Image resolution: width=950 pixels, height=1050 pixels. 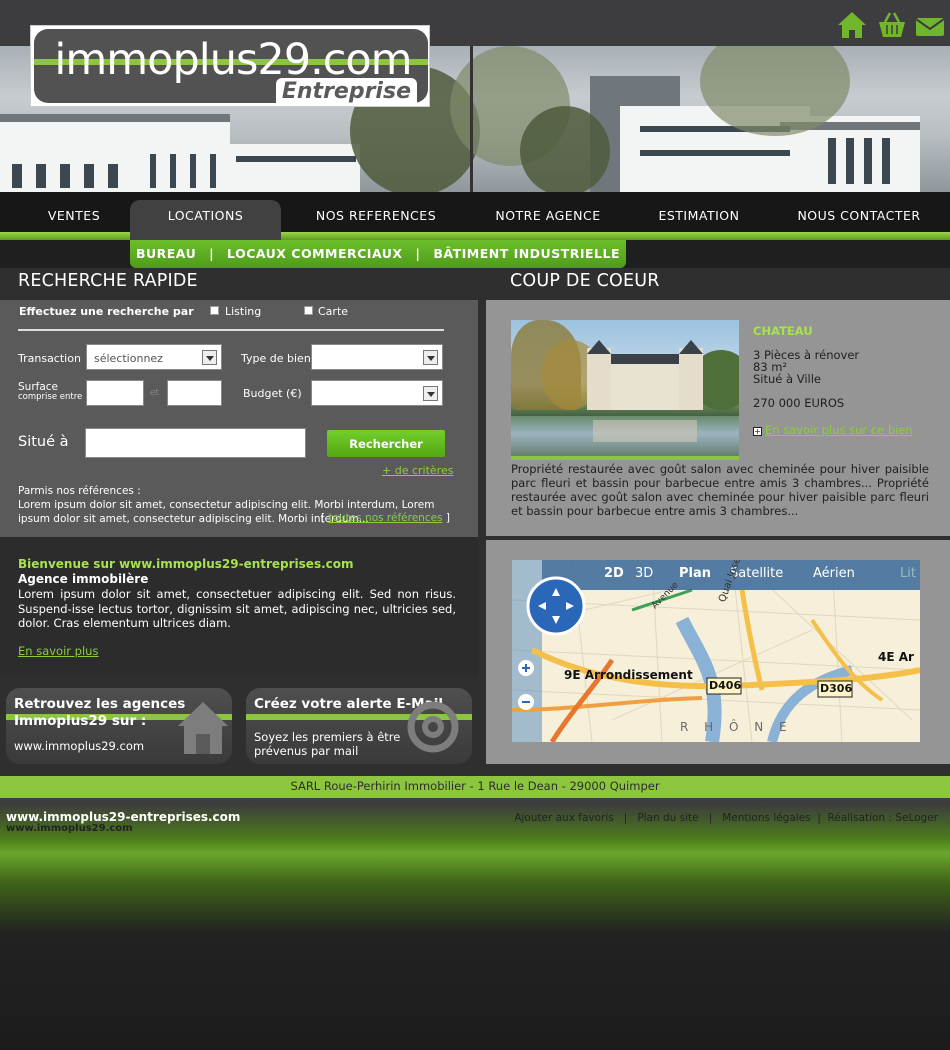 I want to click on transaction-label: Transaction, so click(x=49, y=358).